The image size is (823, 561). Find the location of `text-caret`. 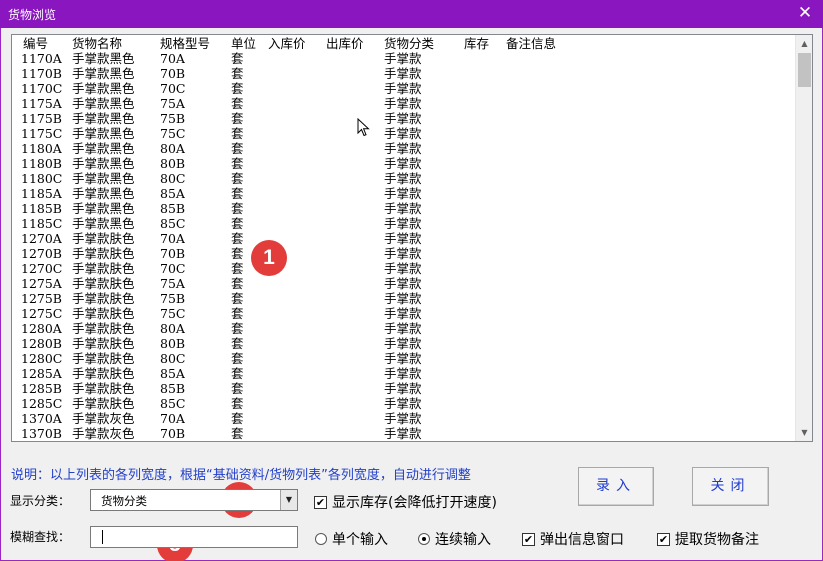

text-caret is located at coordinates (102, 537).